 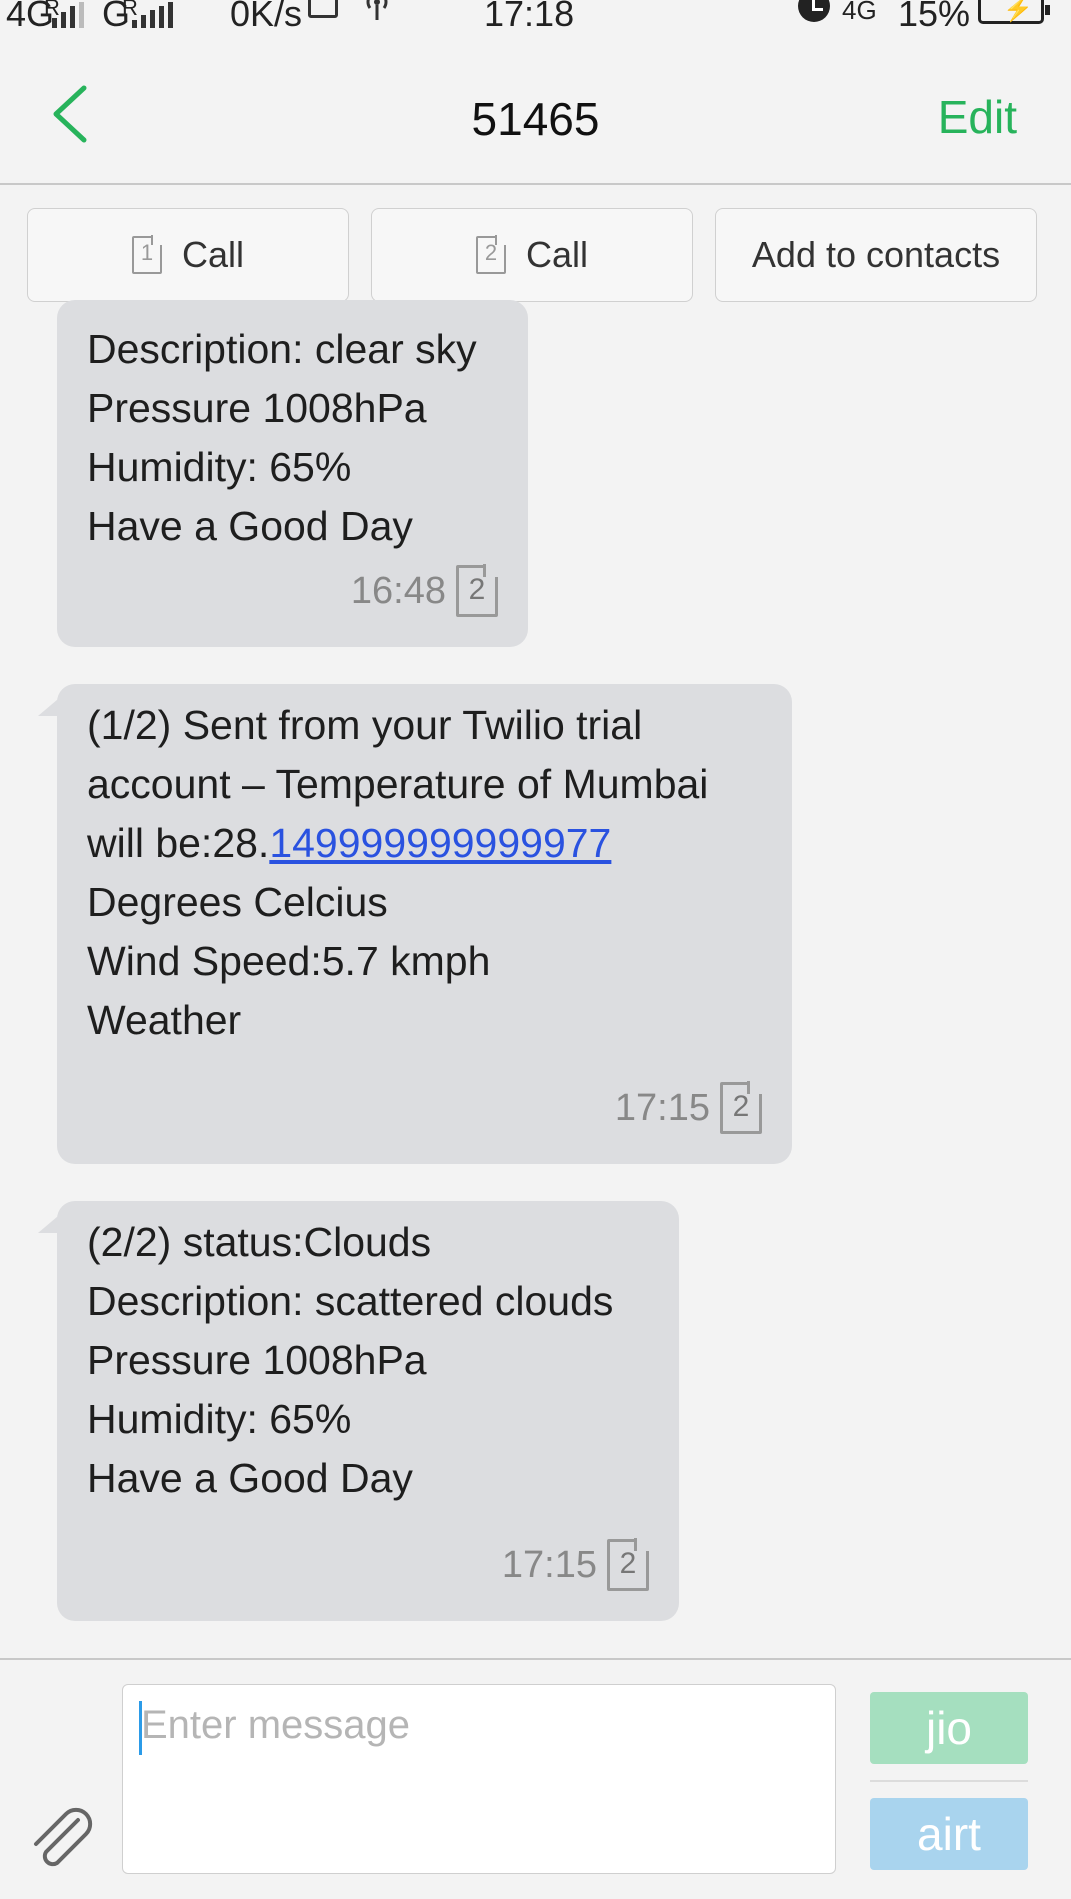 I want to click on phone-number-link: 149999999999977, so click(x=440, y=843).